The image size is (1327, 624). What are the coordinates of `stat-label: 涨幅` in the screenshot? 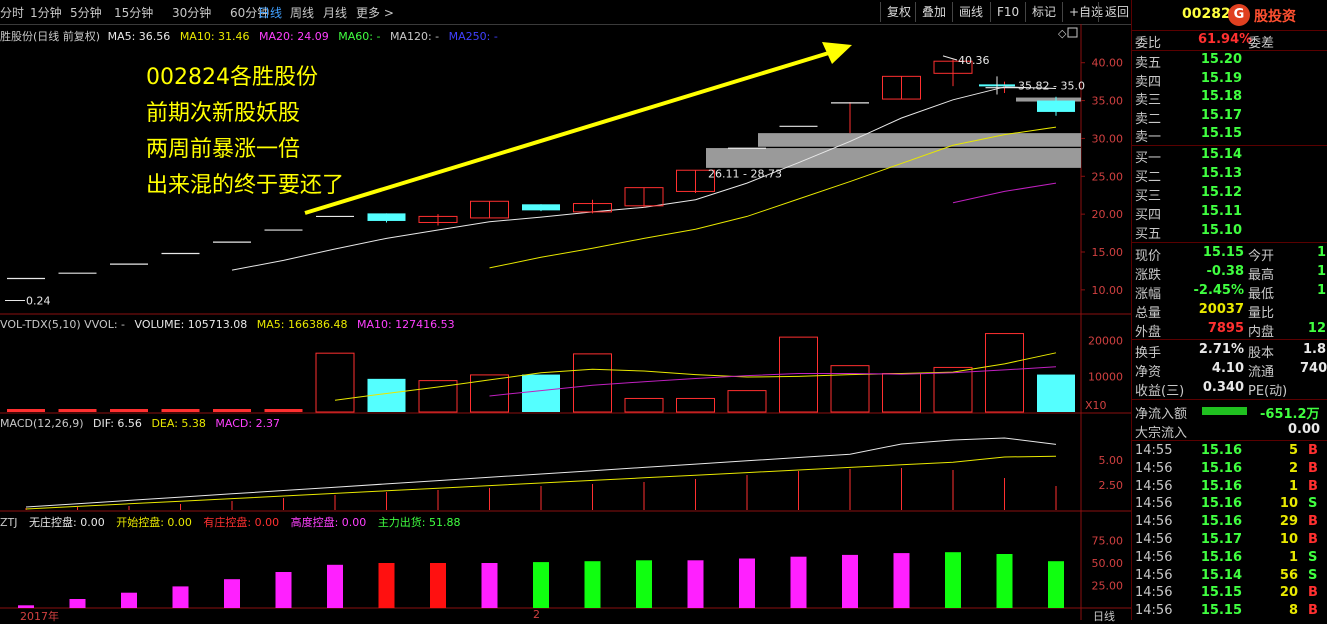 It's located at (1148, 294).